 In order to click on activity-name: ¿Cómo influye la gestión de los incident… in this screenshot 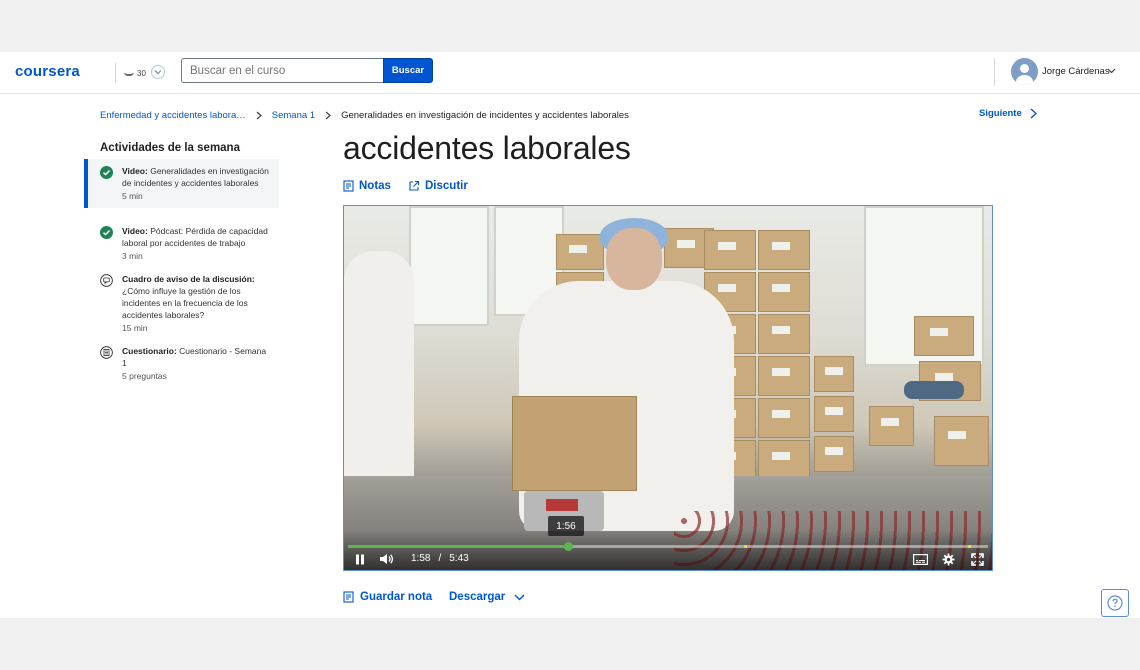, I will do `click(185, 303)`.